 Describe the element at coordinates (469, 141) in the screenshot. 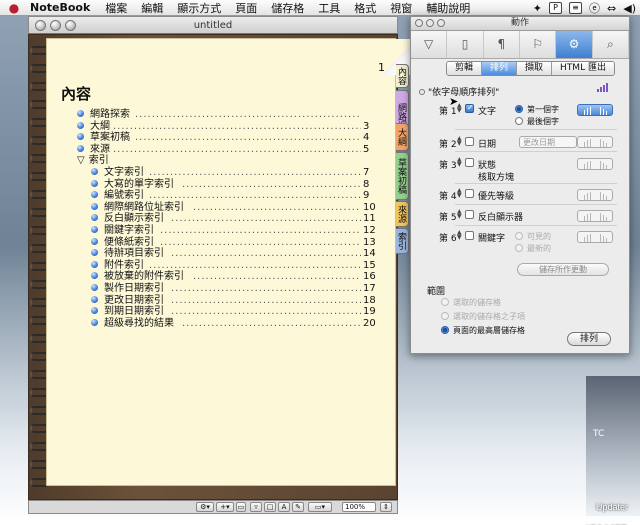

I see `row-2-checkbox` at that location.